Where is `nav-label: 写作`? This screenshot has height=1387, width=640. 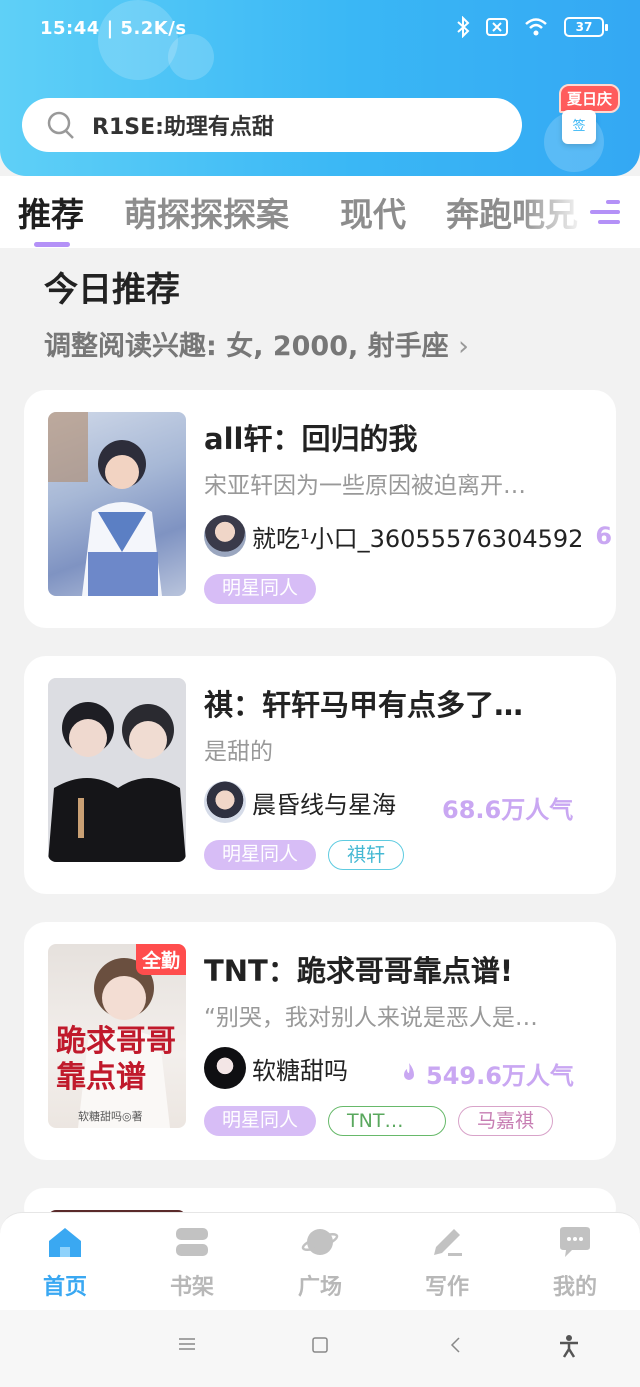
nav-label: 写作 is located at coordinates (446, 1287).